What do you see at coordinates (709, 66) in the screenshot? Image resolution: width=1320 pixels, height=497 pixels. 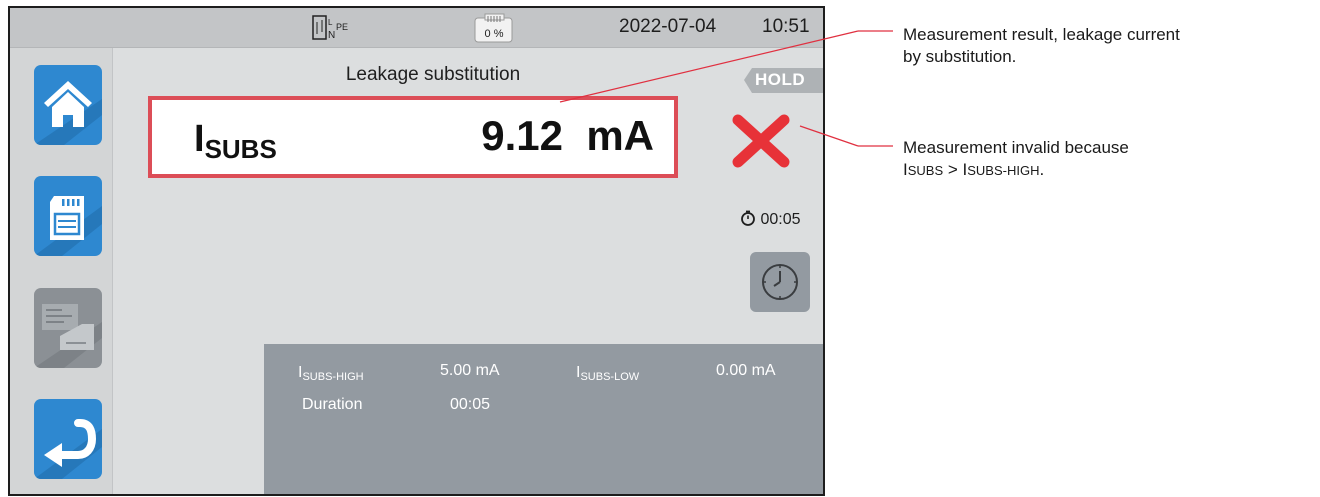 I see `callout-line-result` at bounding box center [709, 66].